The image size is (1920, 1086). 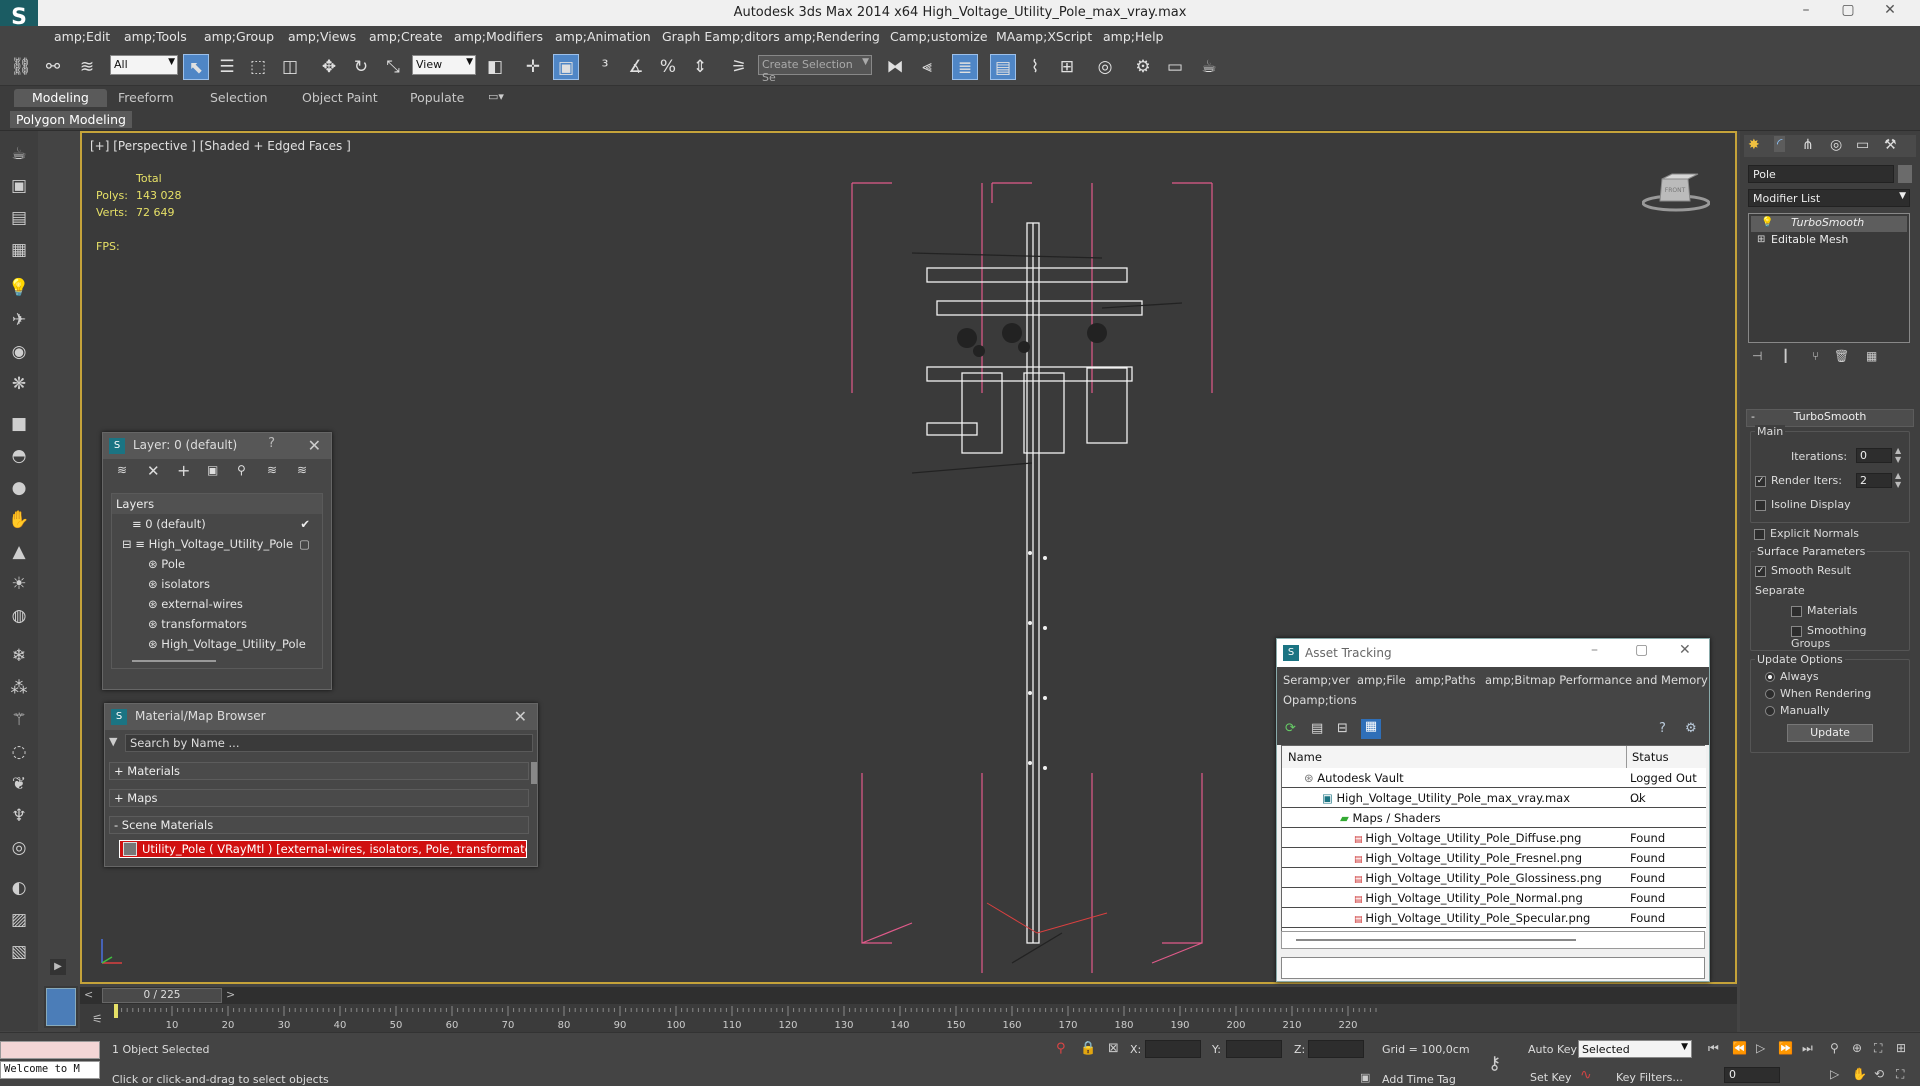 What do you see at coordinates (1493, 653) in the screenshot?
I see `asset-tracking-header: S Asset Tracking – ▢ ✕` at bounding box center [1493, 653].